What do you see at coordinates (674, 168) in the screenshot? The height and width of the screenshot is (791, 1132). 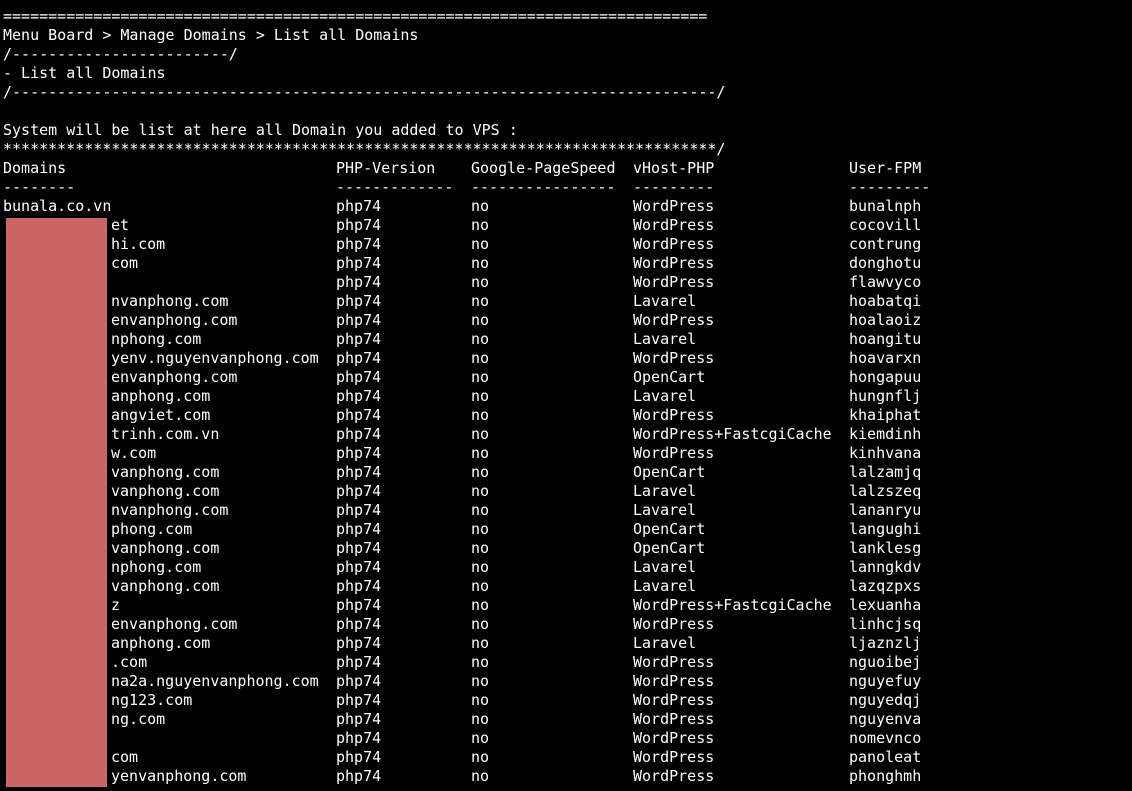 I see `header-vhost-php: vHost-PHP` at bounding box center [674, 168].